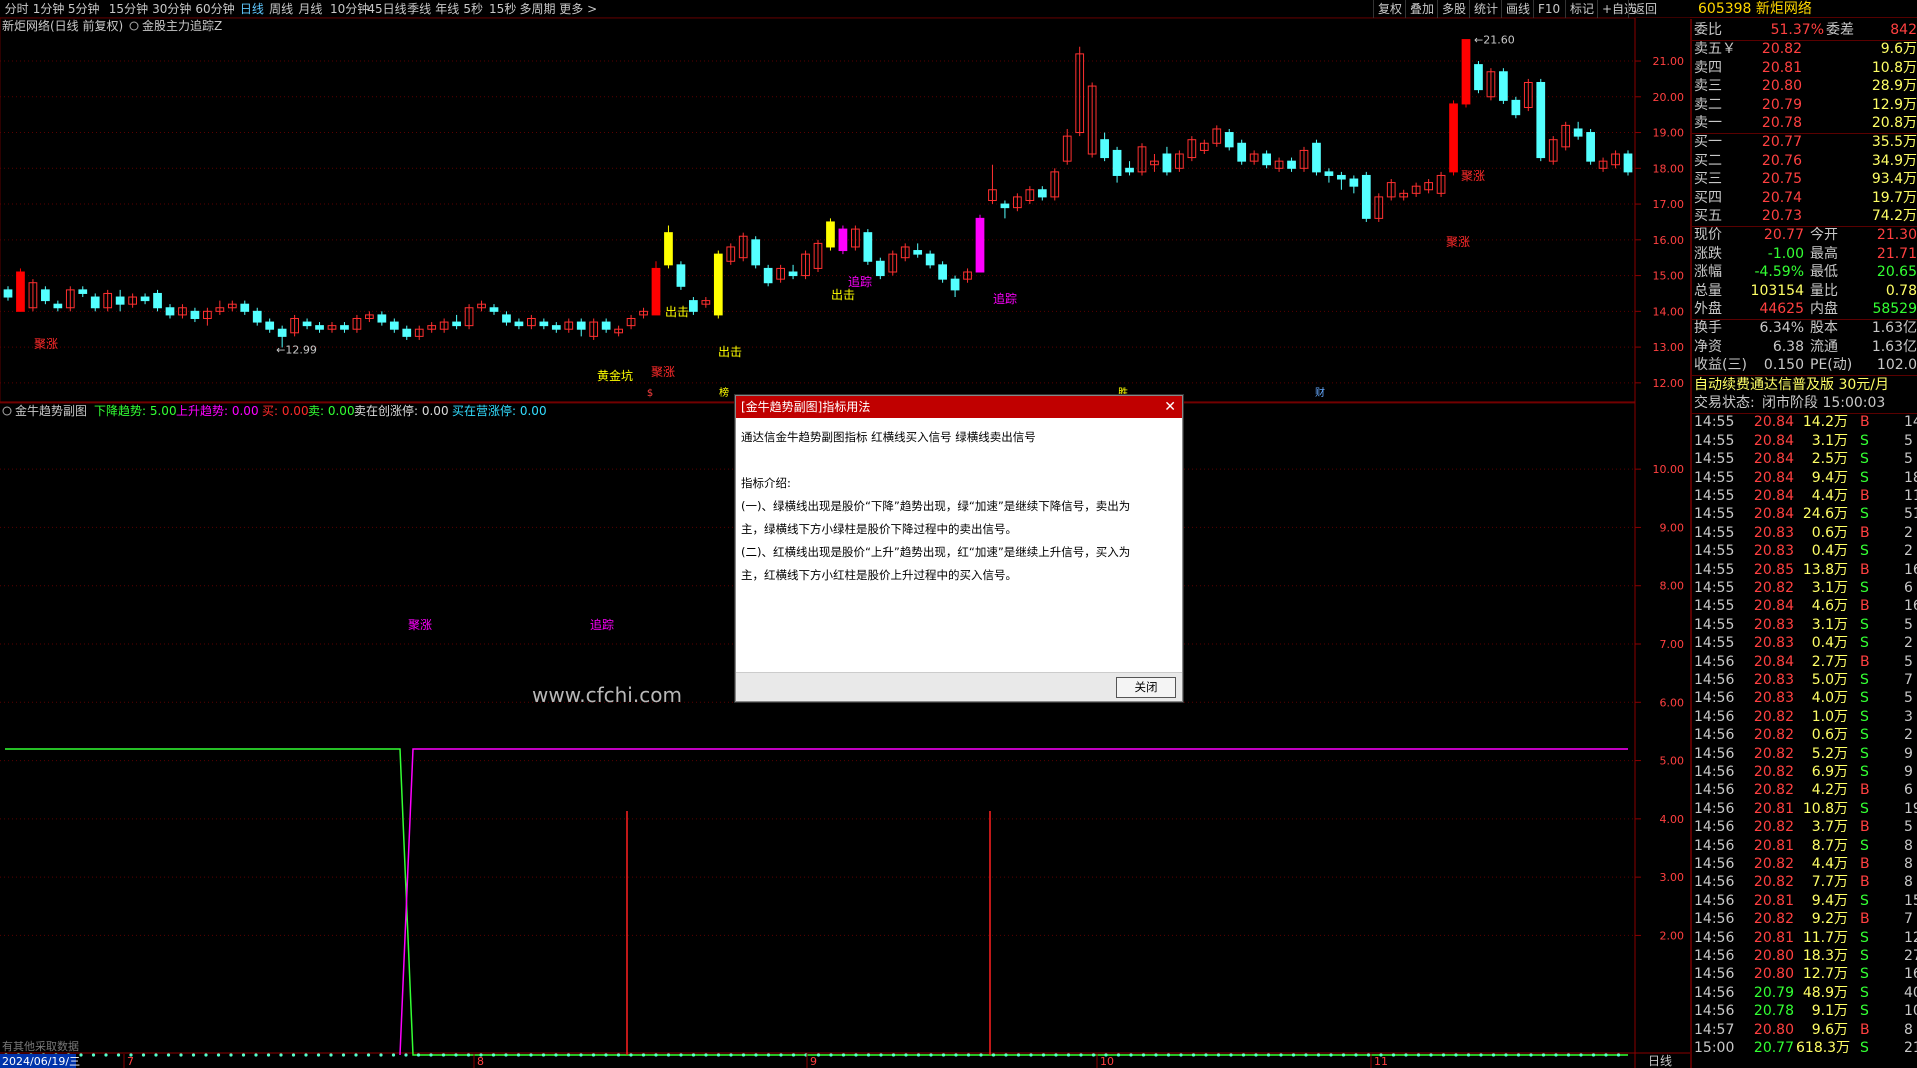 The image size is (1917, 1068). I want to click on period-tab-0: 分时, so click(17, 9).